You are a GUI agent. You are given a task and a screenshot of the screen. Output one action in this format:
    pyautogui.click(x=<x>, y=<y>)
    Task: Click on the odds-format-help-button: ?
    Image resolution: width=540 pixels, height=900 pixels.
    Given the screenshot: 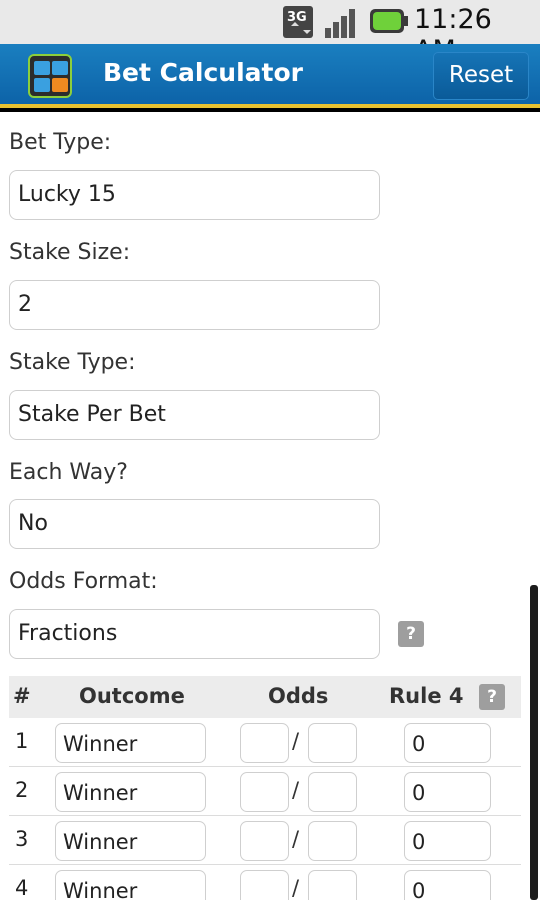 What is the action you would take?
    pyautogui.click(x=411, y=634)
    